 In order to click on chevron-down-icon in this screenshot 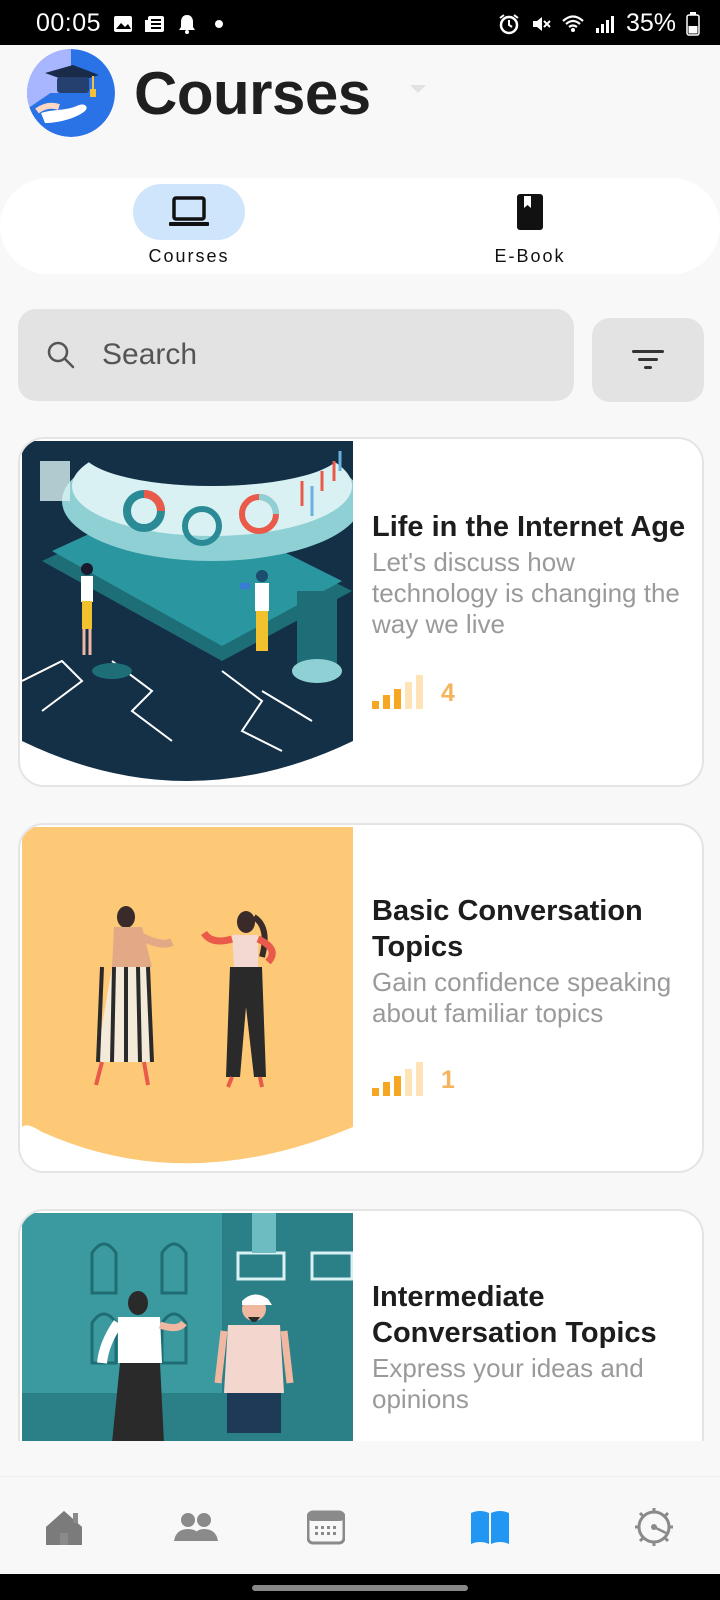, I will do `click(418, 89)`.